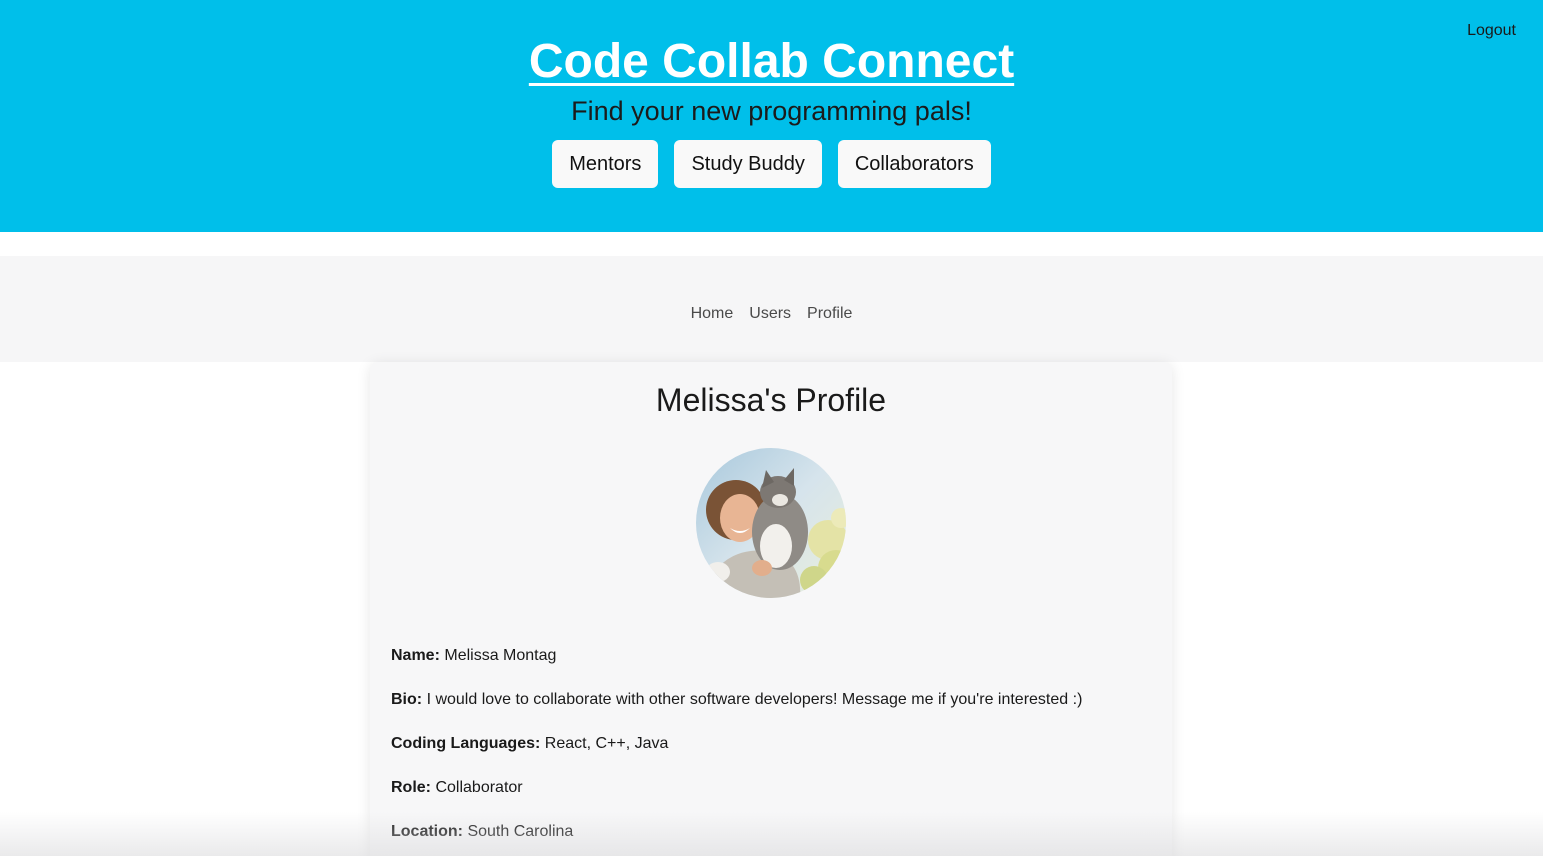  I want to click on site-tagline: Find your new programming pals!, so click(771, 111).